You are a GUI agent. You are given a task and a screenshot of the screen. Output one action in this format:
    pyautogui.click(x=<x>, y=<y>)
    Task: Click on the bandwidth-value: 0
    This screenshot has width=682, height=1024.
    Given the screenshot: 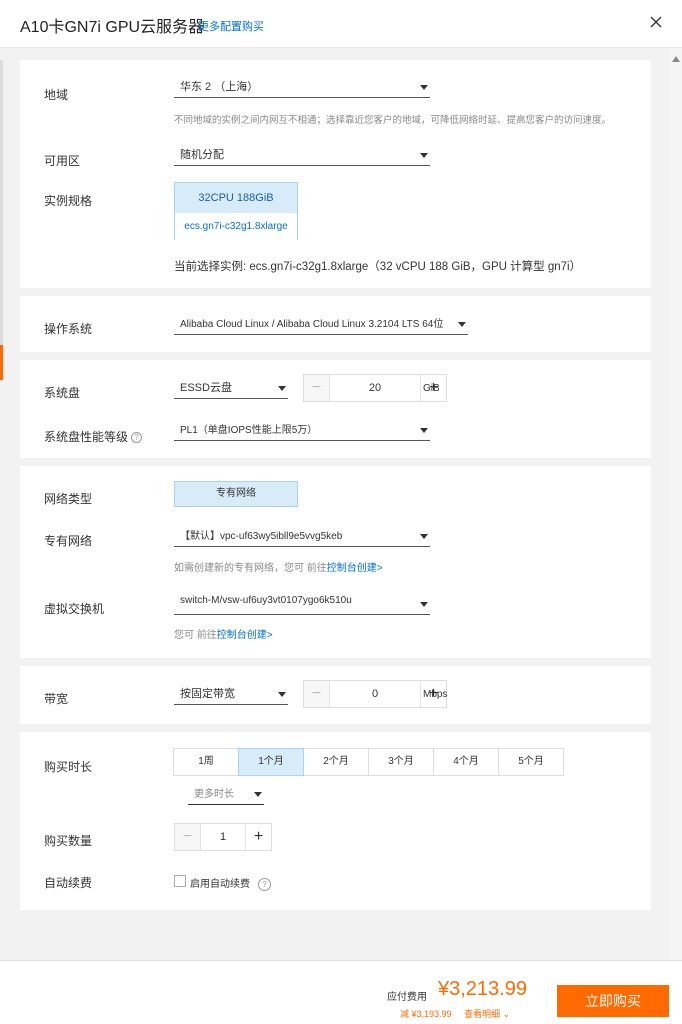 What is the action you would take?
    pyautogui.click(x=375, y=694)
    